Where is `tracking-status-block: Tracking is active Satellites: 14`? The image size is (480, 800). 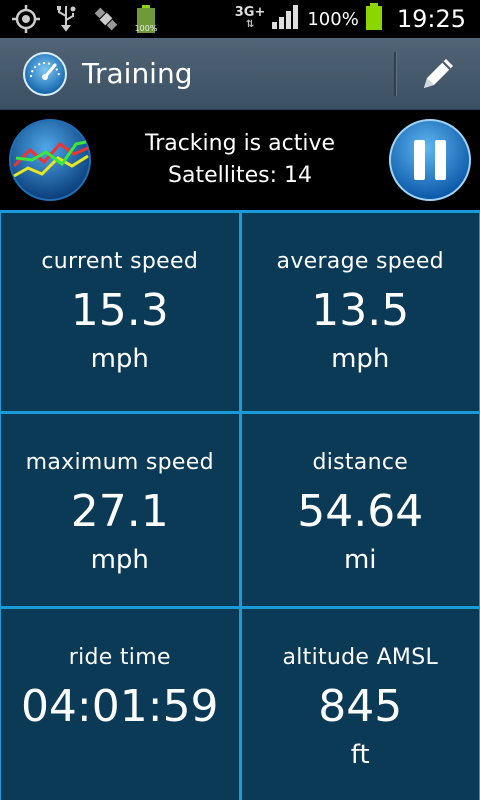 tracking-status-block: Tracking is active Satellites: 14 is located at coordinates (240, 160).